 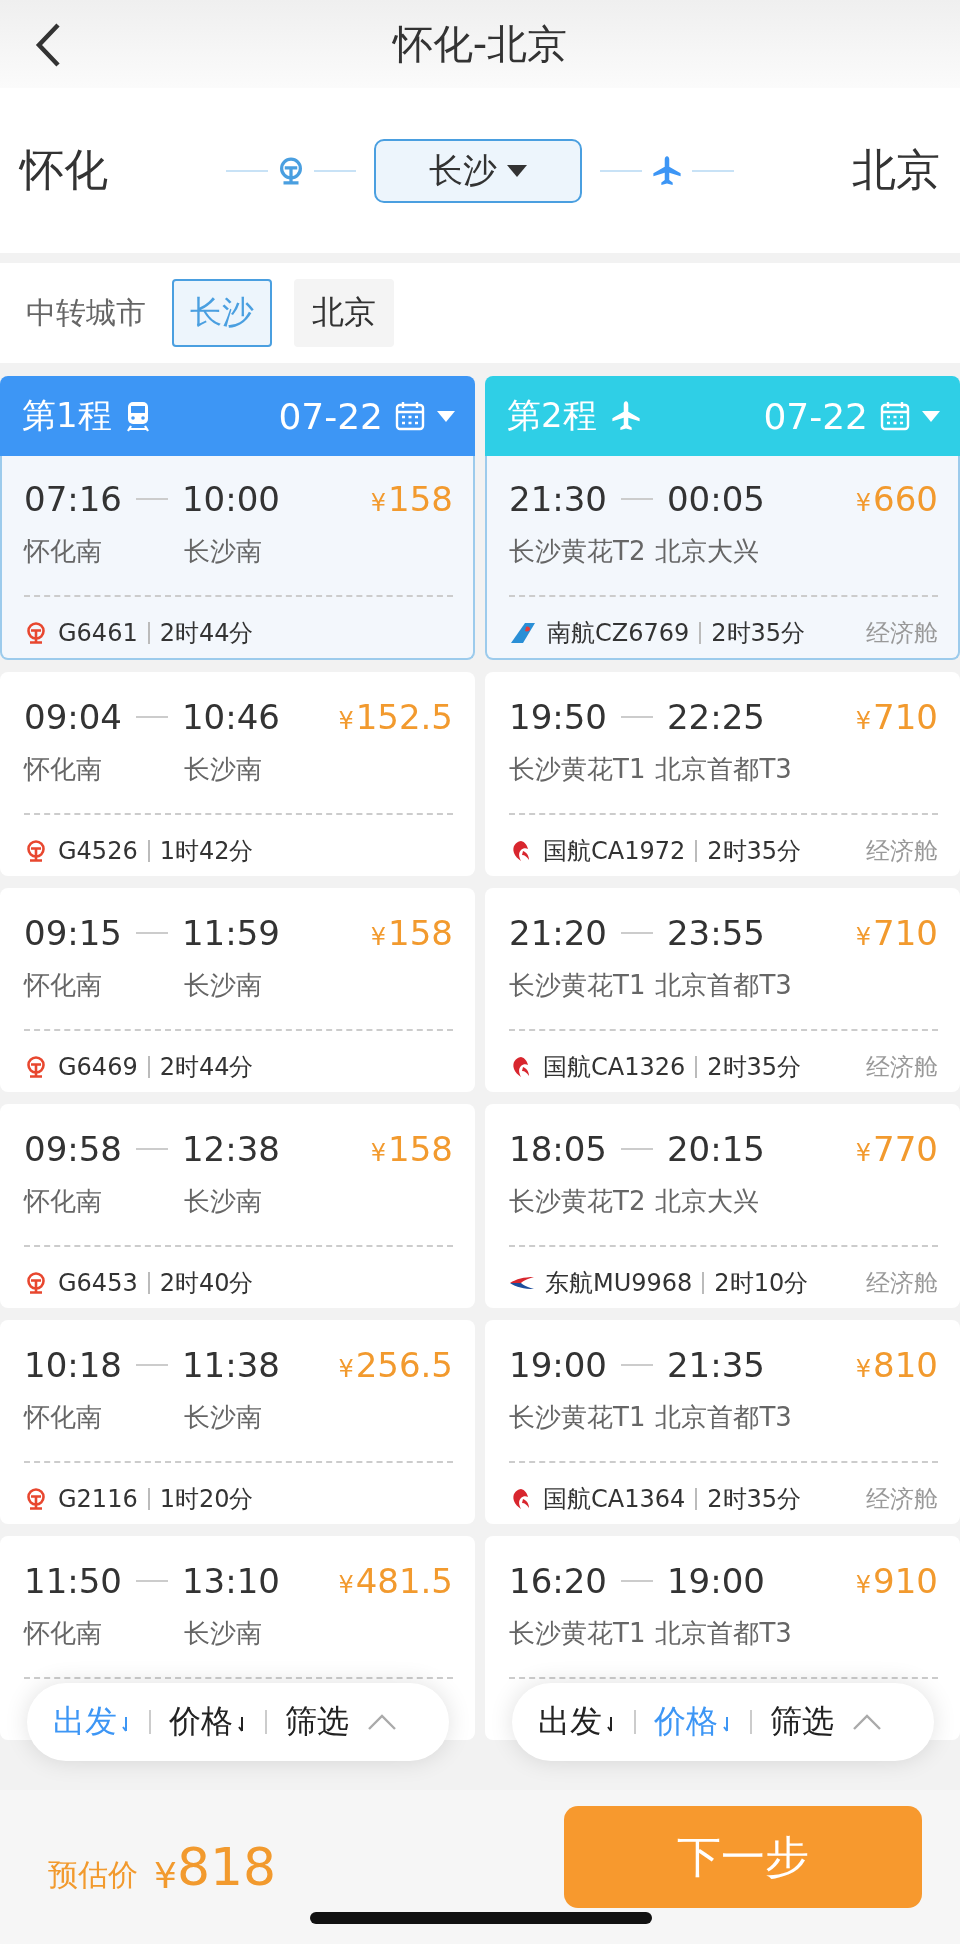 What do you see at coordinates (98, 1067) in the screenshot?
I see `service-number: G6469` at bounding box center [98, 1067].